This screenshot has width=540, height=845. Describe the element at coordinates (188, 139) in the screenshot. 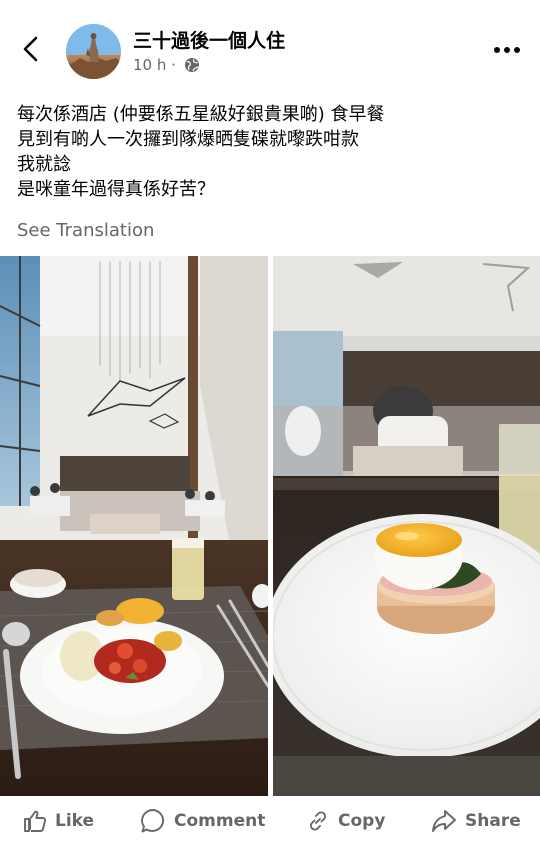

I see `post-line: 見到有啲人一次攞到隊爆晒隻碟就嚟跌咁款` at that location.